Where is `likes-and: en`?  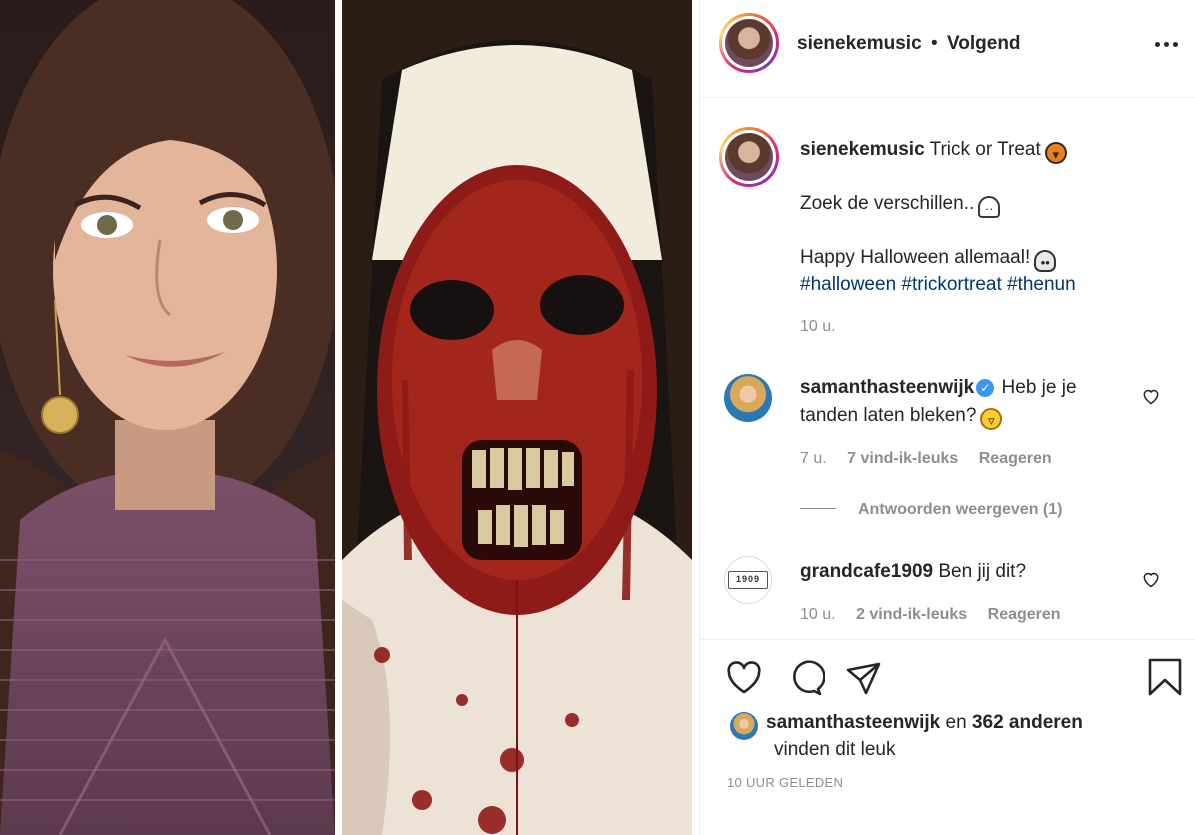
likes-and: en is located at coordinates (956, 722).